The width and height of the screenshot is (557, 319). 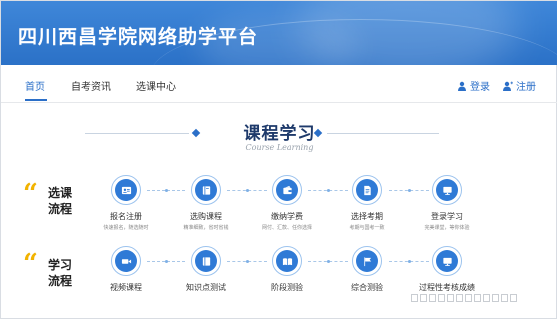 I want to click on step-label: 综合测验, so click(x=367, y=287).